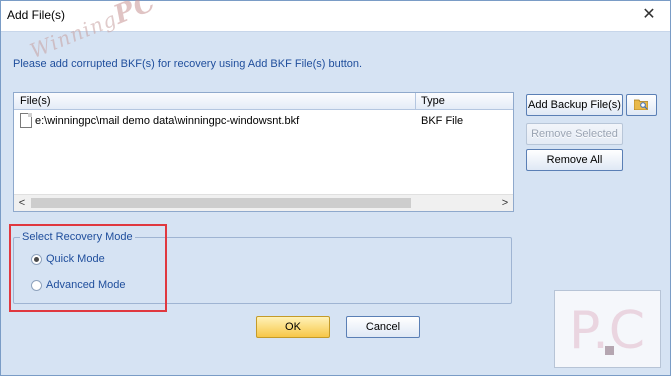 The width and height of the screenshot is (671, 376). Describe the element at coordinates (415, 101) in the screenshot. I see `column-separator` at that location.